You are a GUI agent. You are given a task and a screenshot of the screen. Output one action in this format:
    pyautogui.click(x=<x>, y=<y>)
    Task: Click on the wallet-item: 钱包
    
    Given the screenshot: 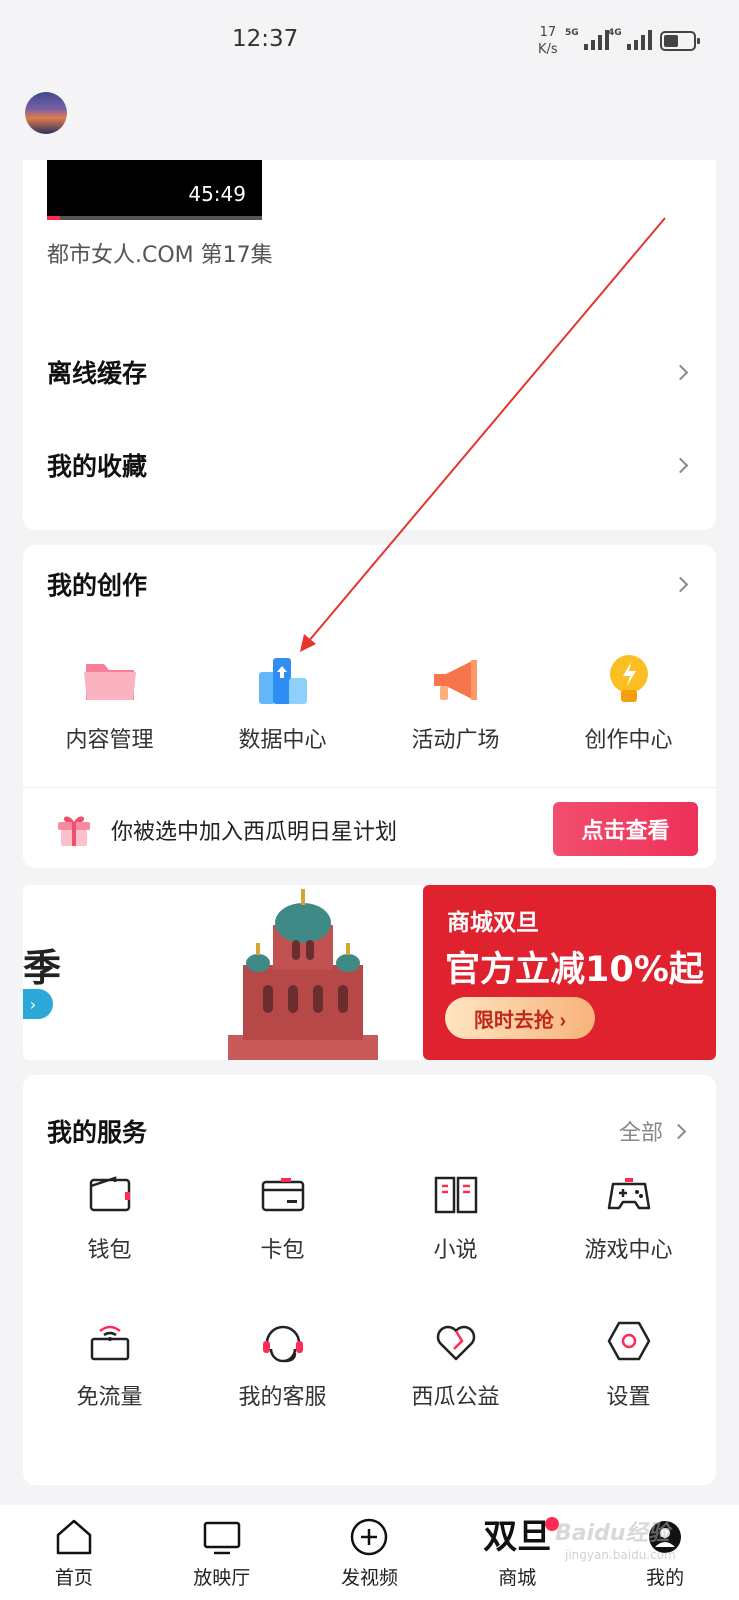 What is the action you would take?
    pyautogui.click(x=109, y=1216)
    